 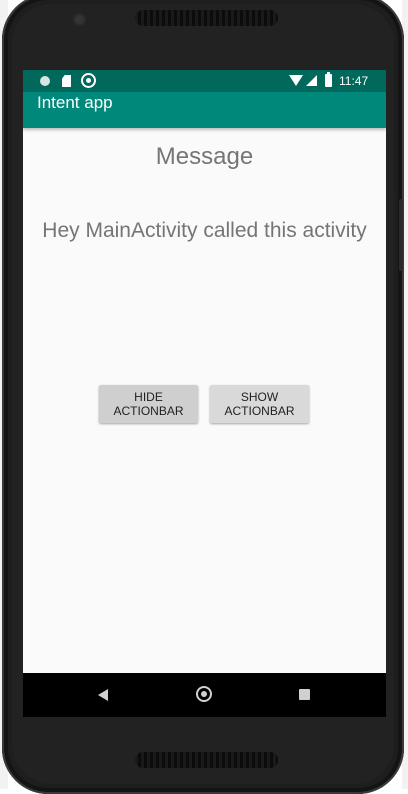 I want to click on message-text: Hey MainActivity called this activity, so click(x=204, y=230).